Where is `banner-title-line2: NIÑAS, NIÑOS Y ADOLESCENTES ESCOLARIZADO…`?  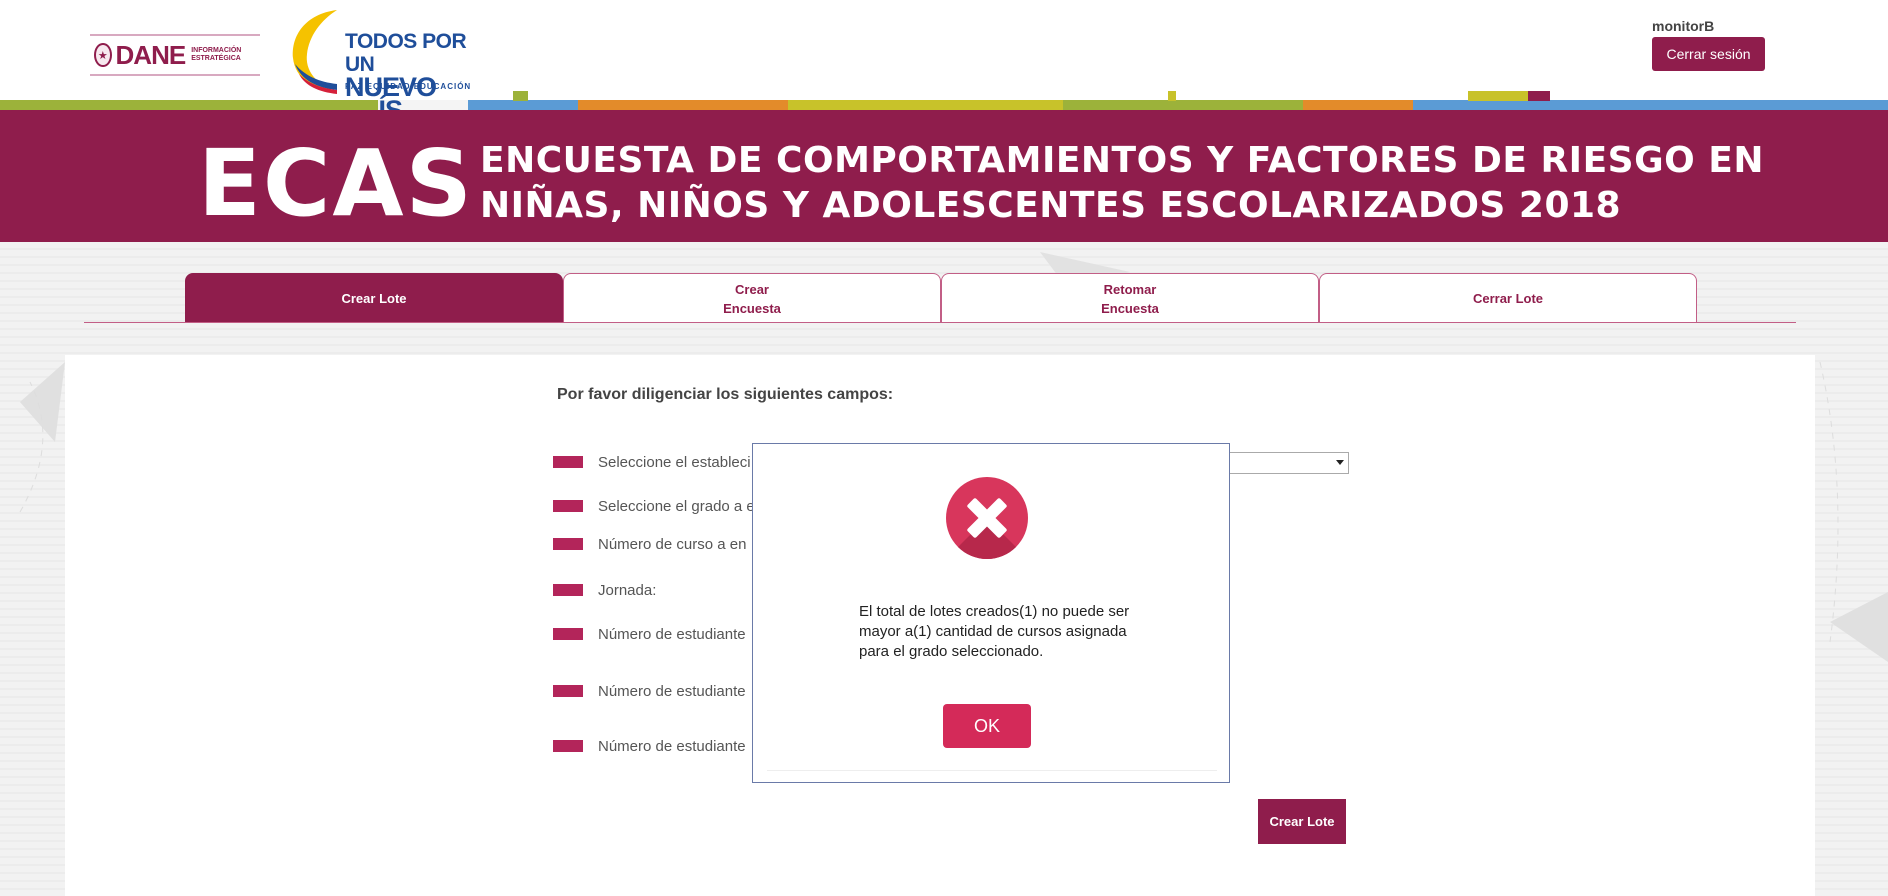 banner-title-line2: NIÑAS, NIÑOS Y ADOLESCENTES ESCOLARIZADO… is located at coordinates (1051, 205).